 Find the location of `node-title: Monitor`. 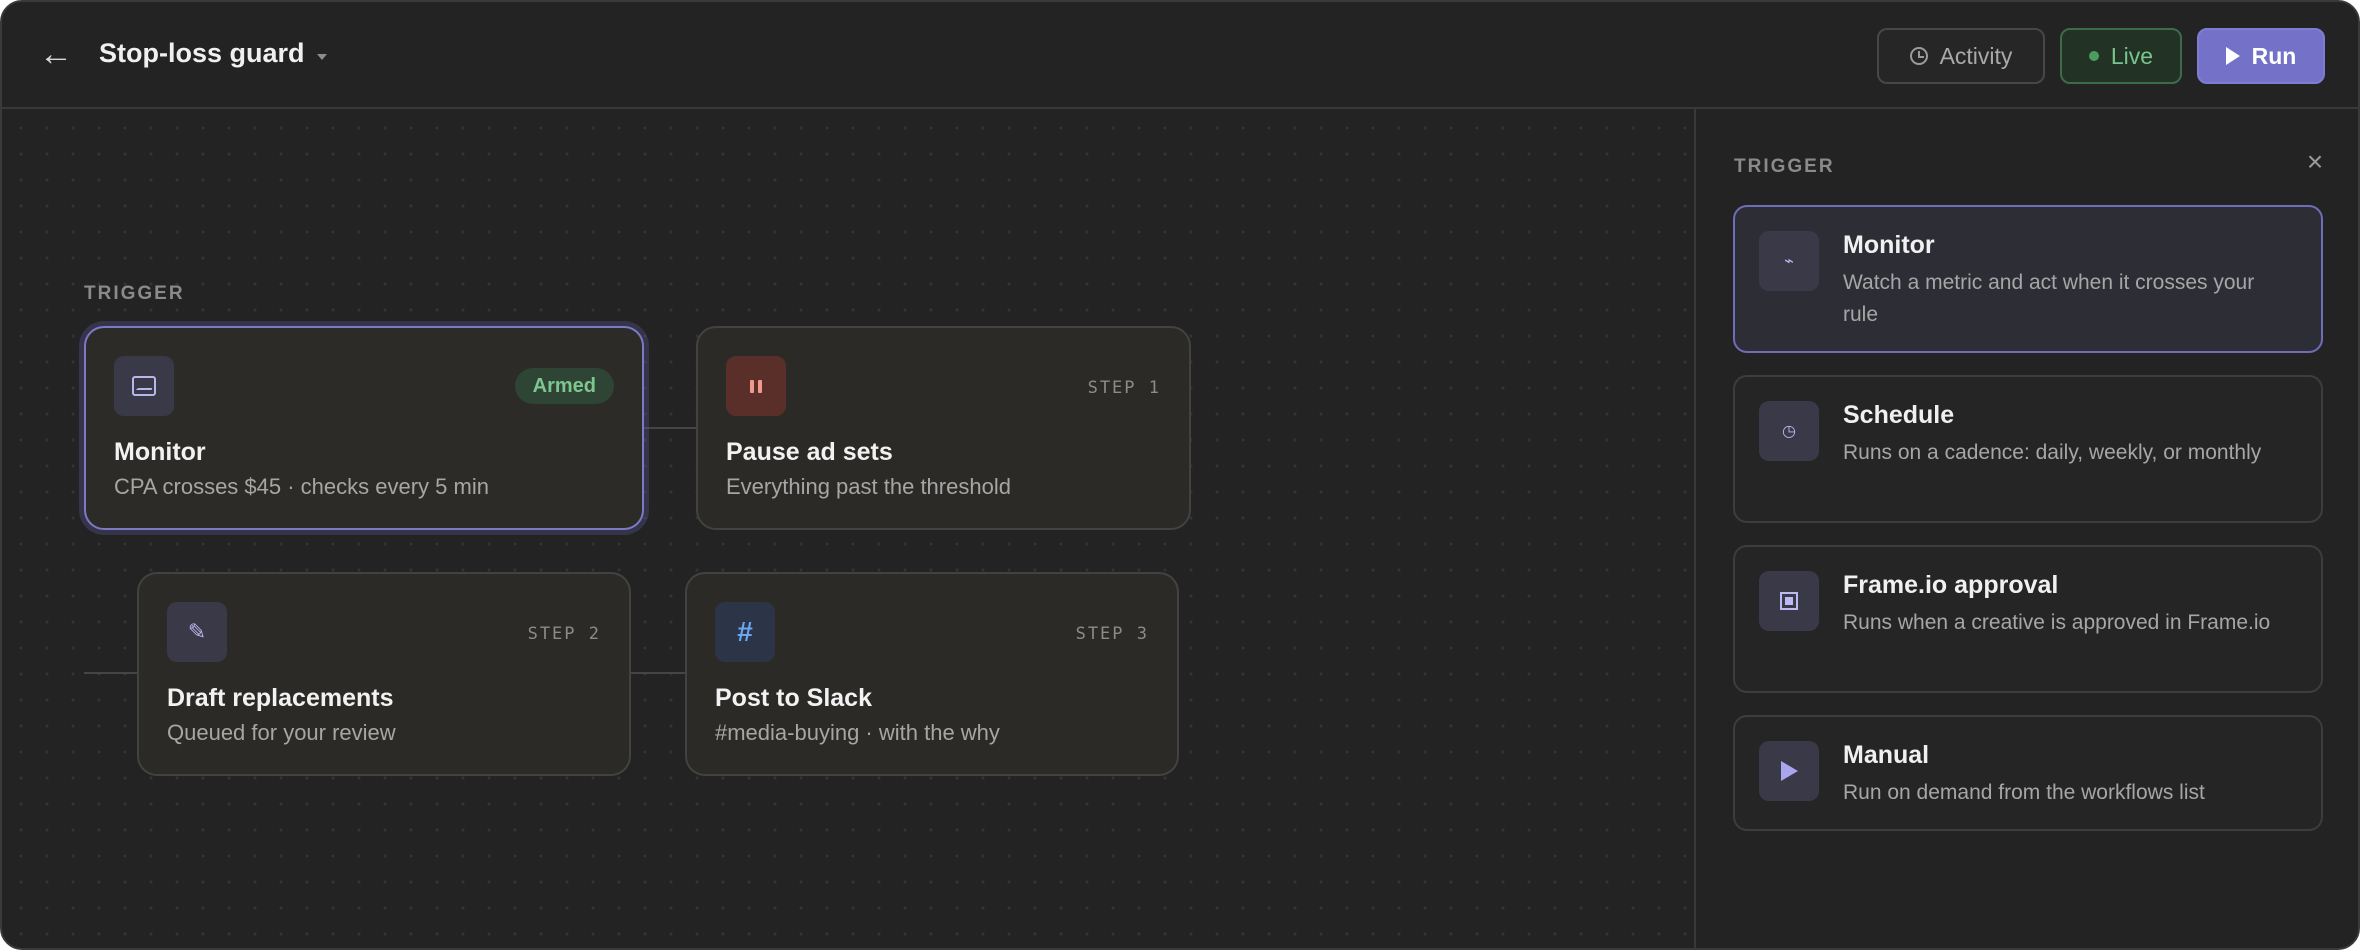

node-title: Monitor is located at coordinates (160, 452).